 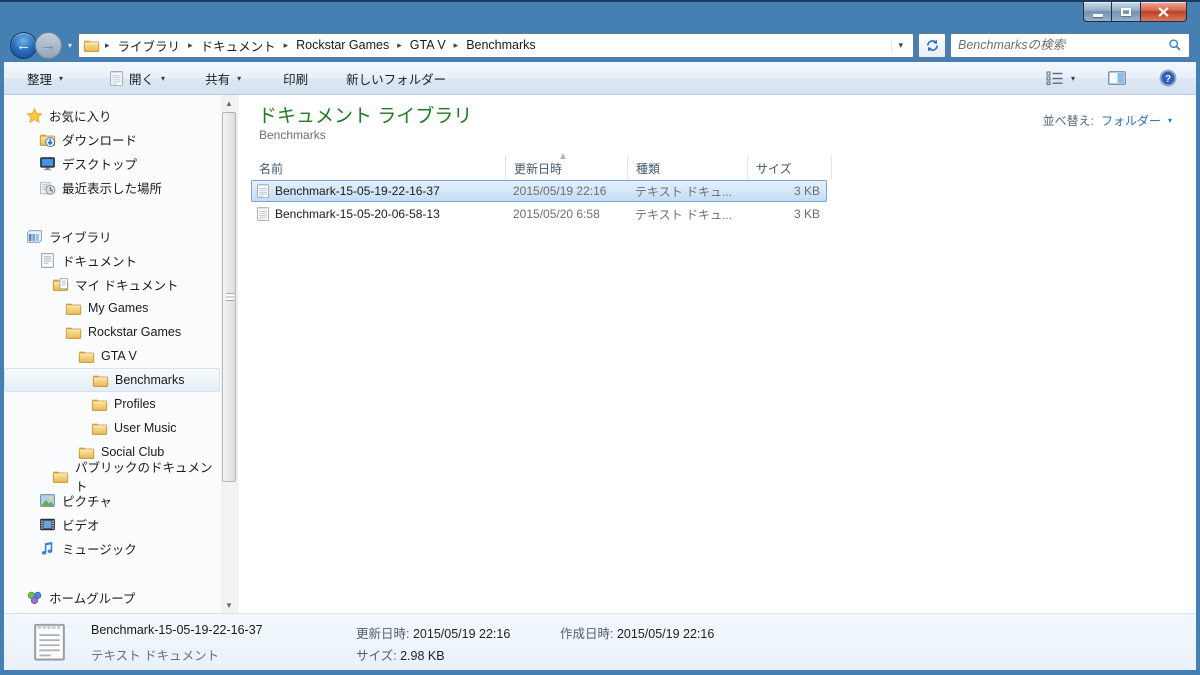 I want to click on sidebar-scrollbar: ▲ ▼, so click(x=229, y=354).